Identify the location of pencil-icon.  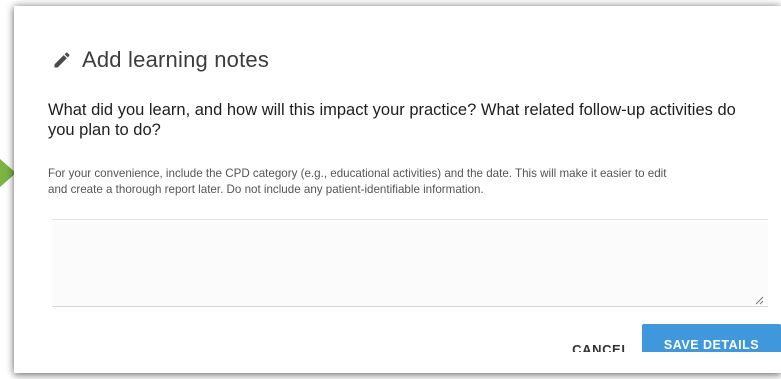
(62, 60).